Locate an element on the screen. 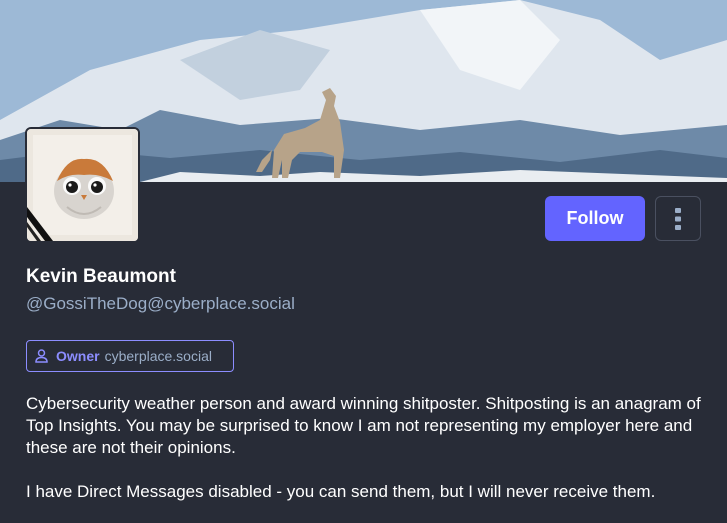 The width and height of the screenshot is (727, 523). display-name: Kevin Beaumont is located at coordinates (101, 276).